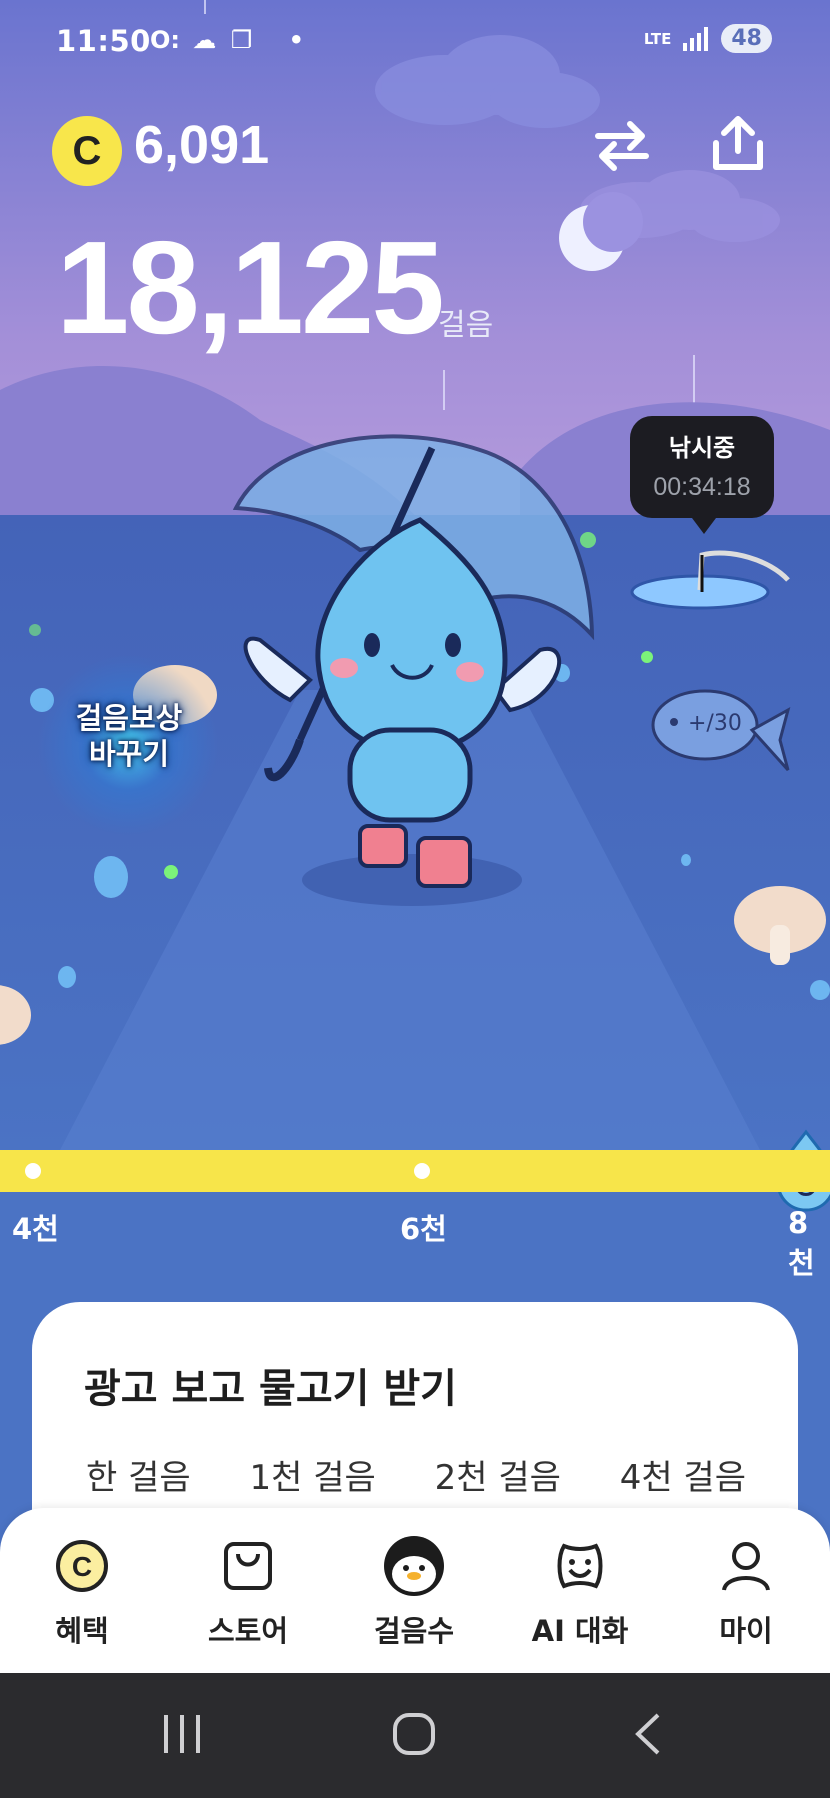  Describe the element at coordinates (715, 723) in the screenshot. I see `svg-text: +/30` at that location.